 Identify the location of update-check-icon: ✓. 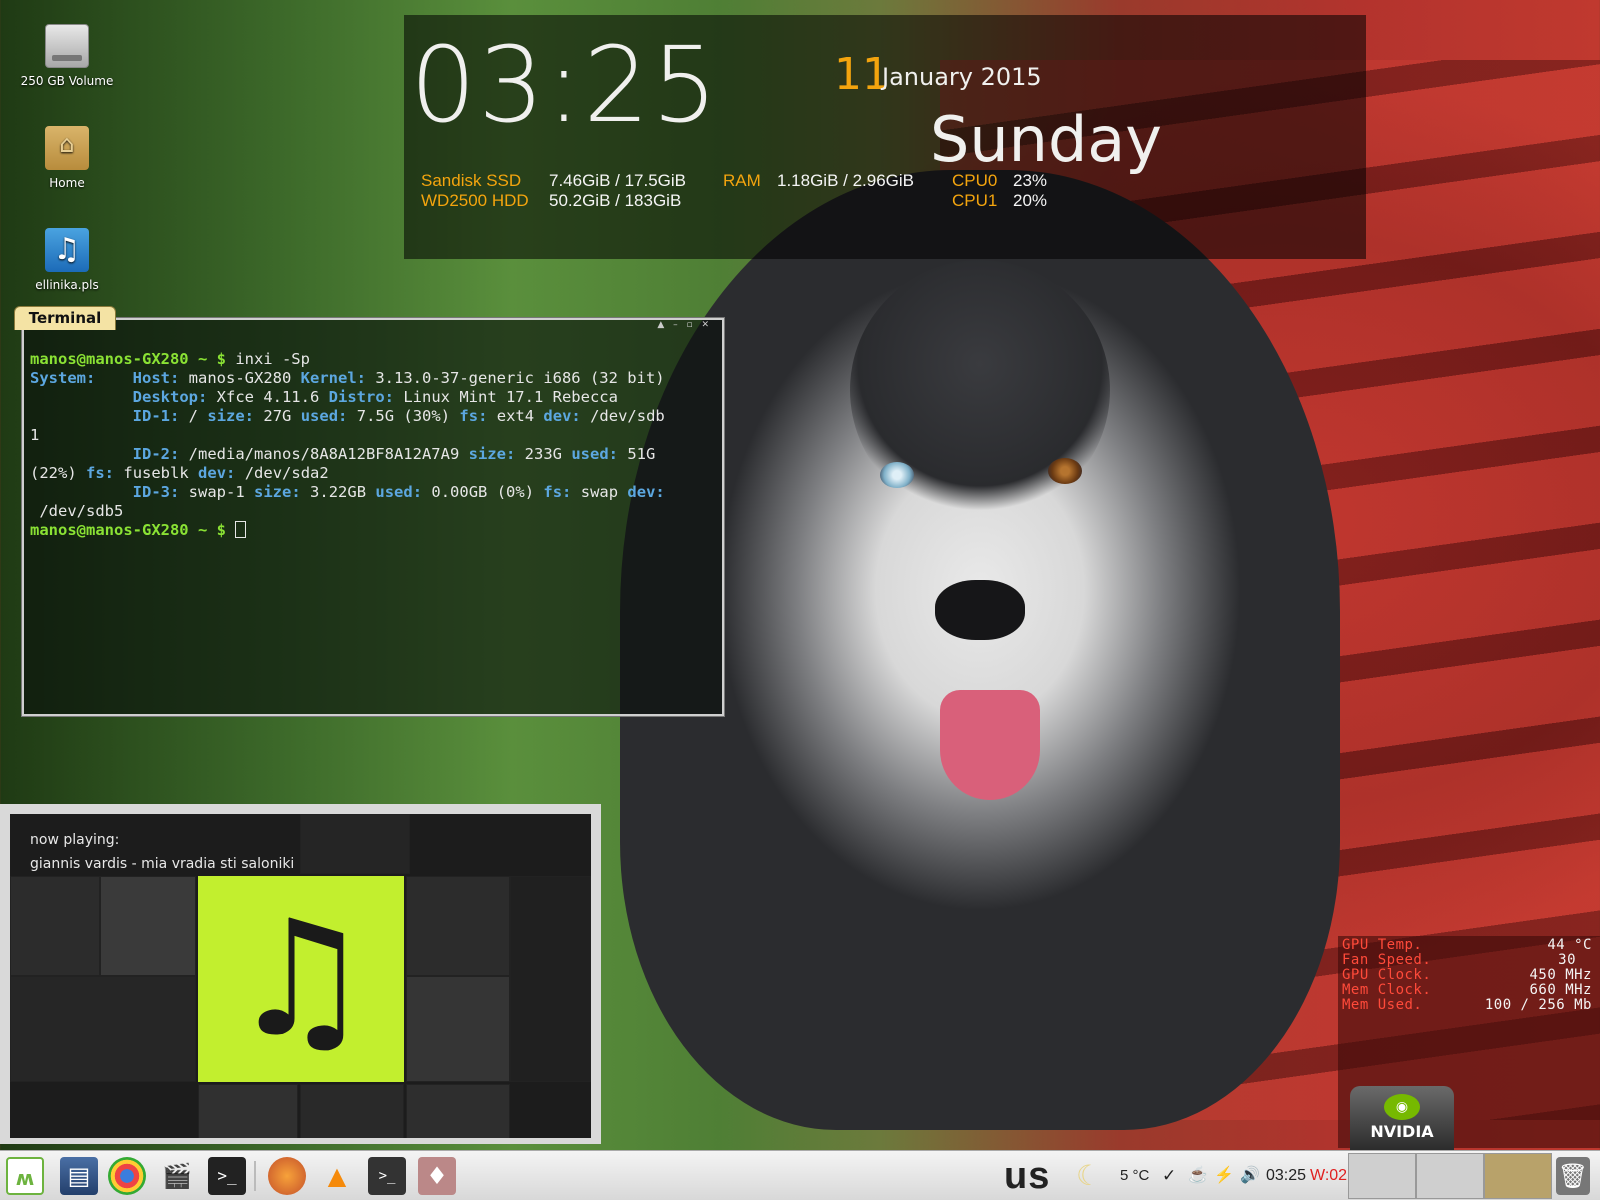
(1169, 1175).